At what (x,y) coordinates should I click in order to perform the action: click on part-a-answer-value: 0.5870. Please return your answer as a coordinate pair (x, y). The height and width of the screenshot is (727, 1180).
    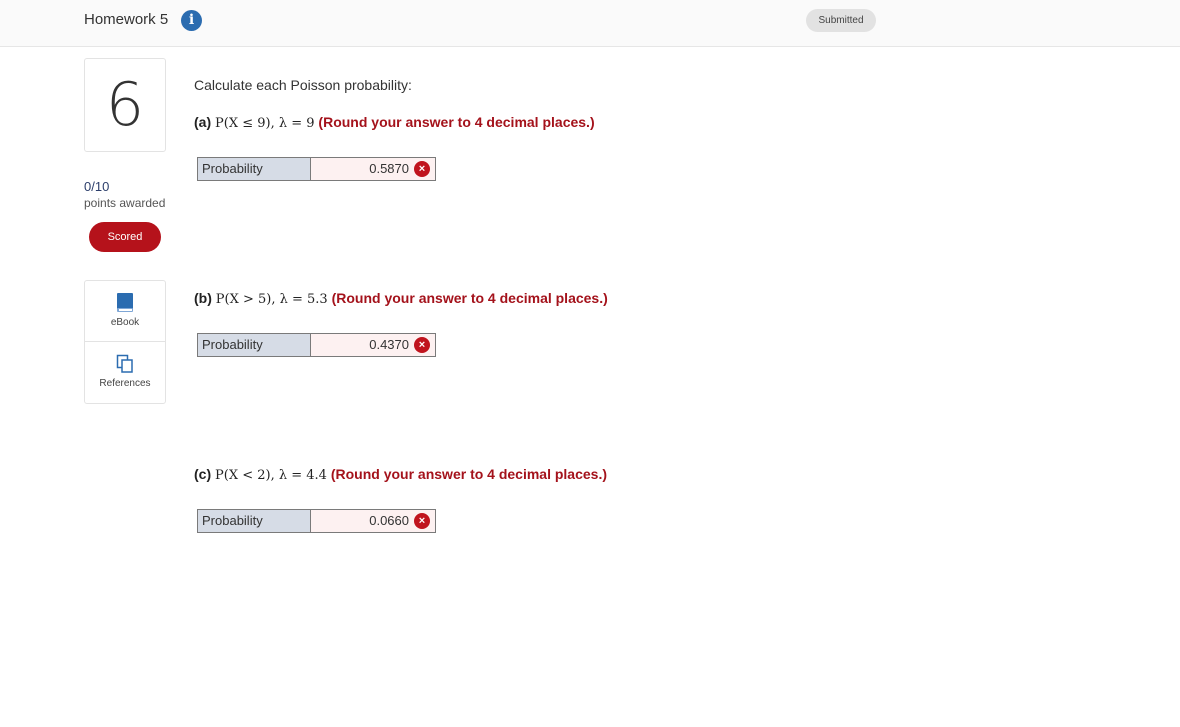
    Looking at the image, I should click on (389, 168).